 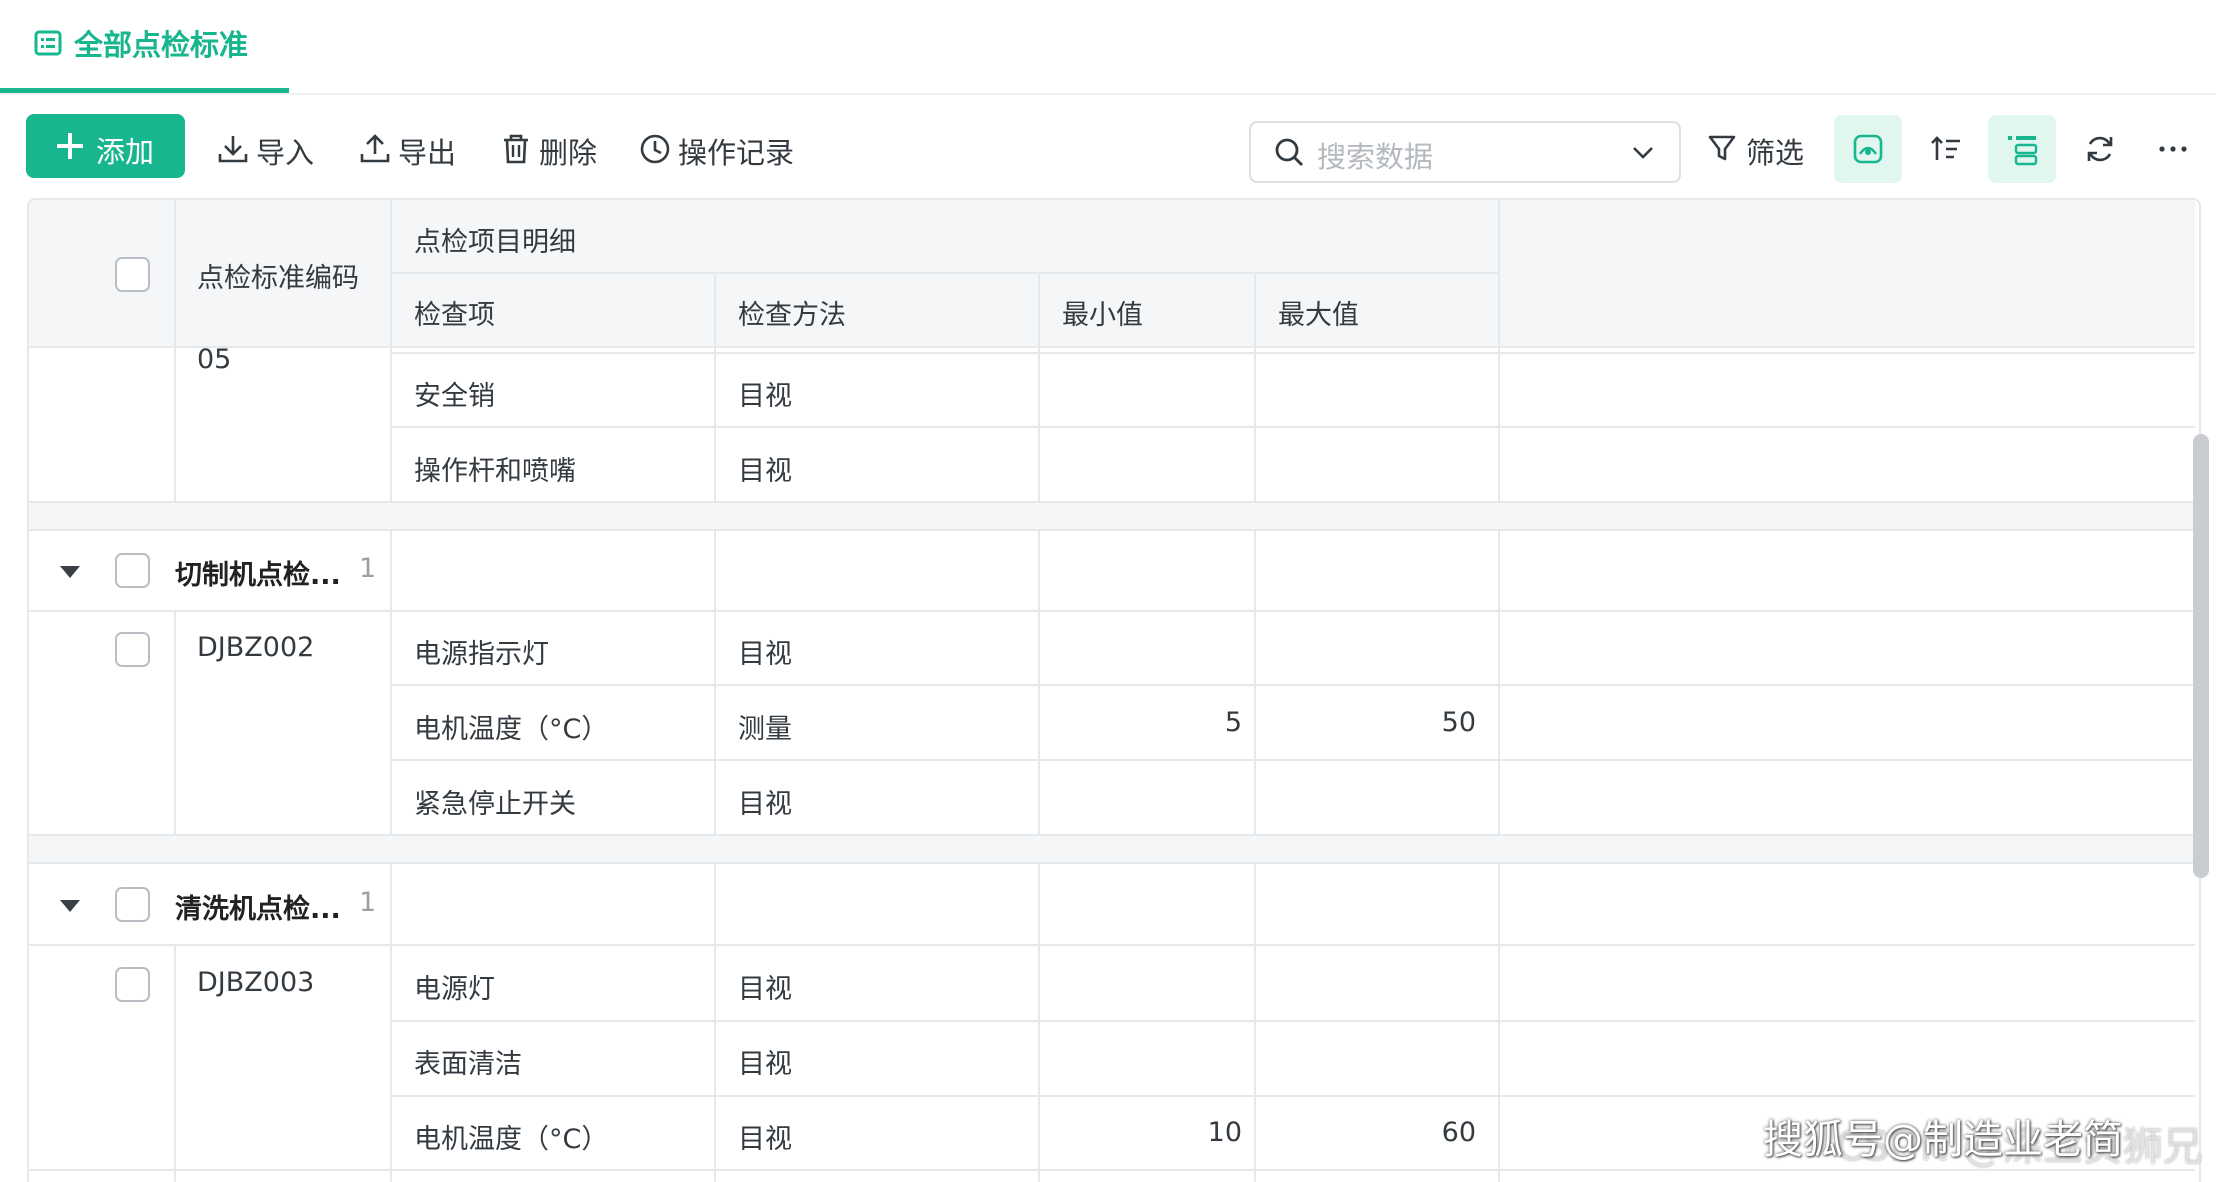 I want to click on tab-bar: 全部点检标准, so click(x=1108, y=47).